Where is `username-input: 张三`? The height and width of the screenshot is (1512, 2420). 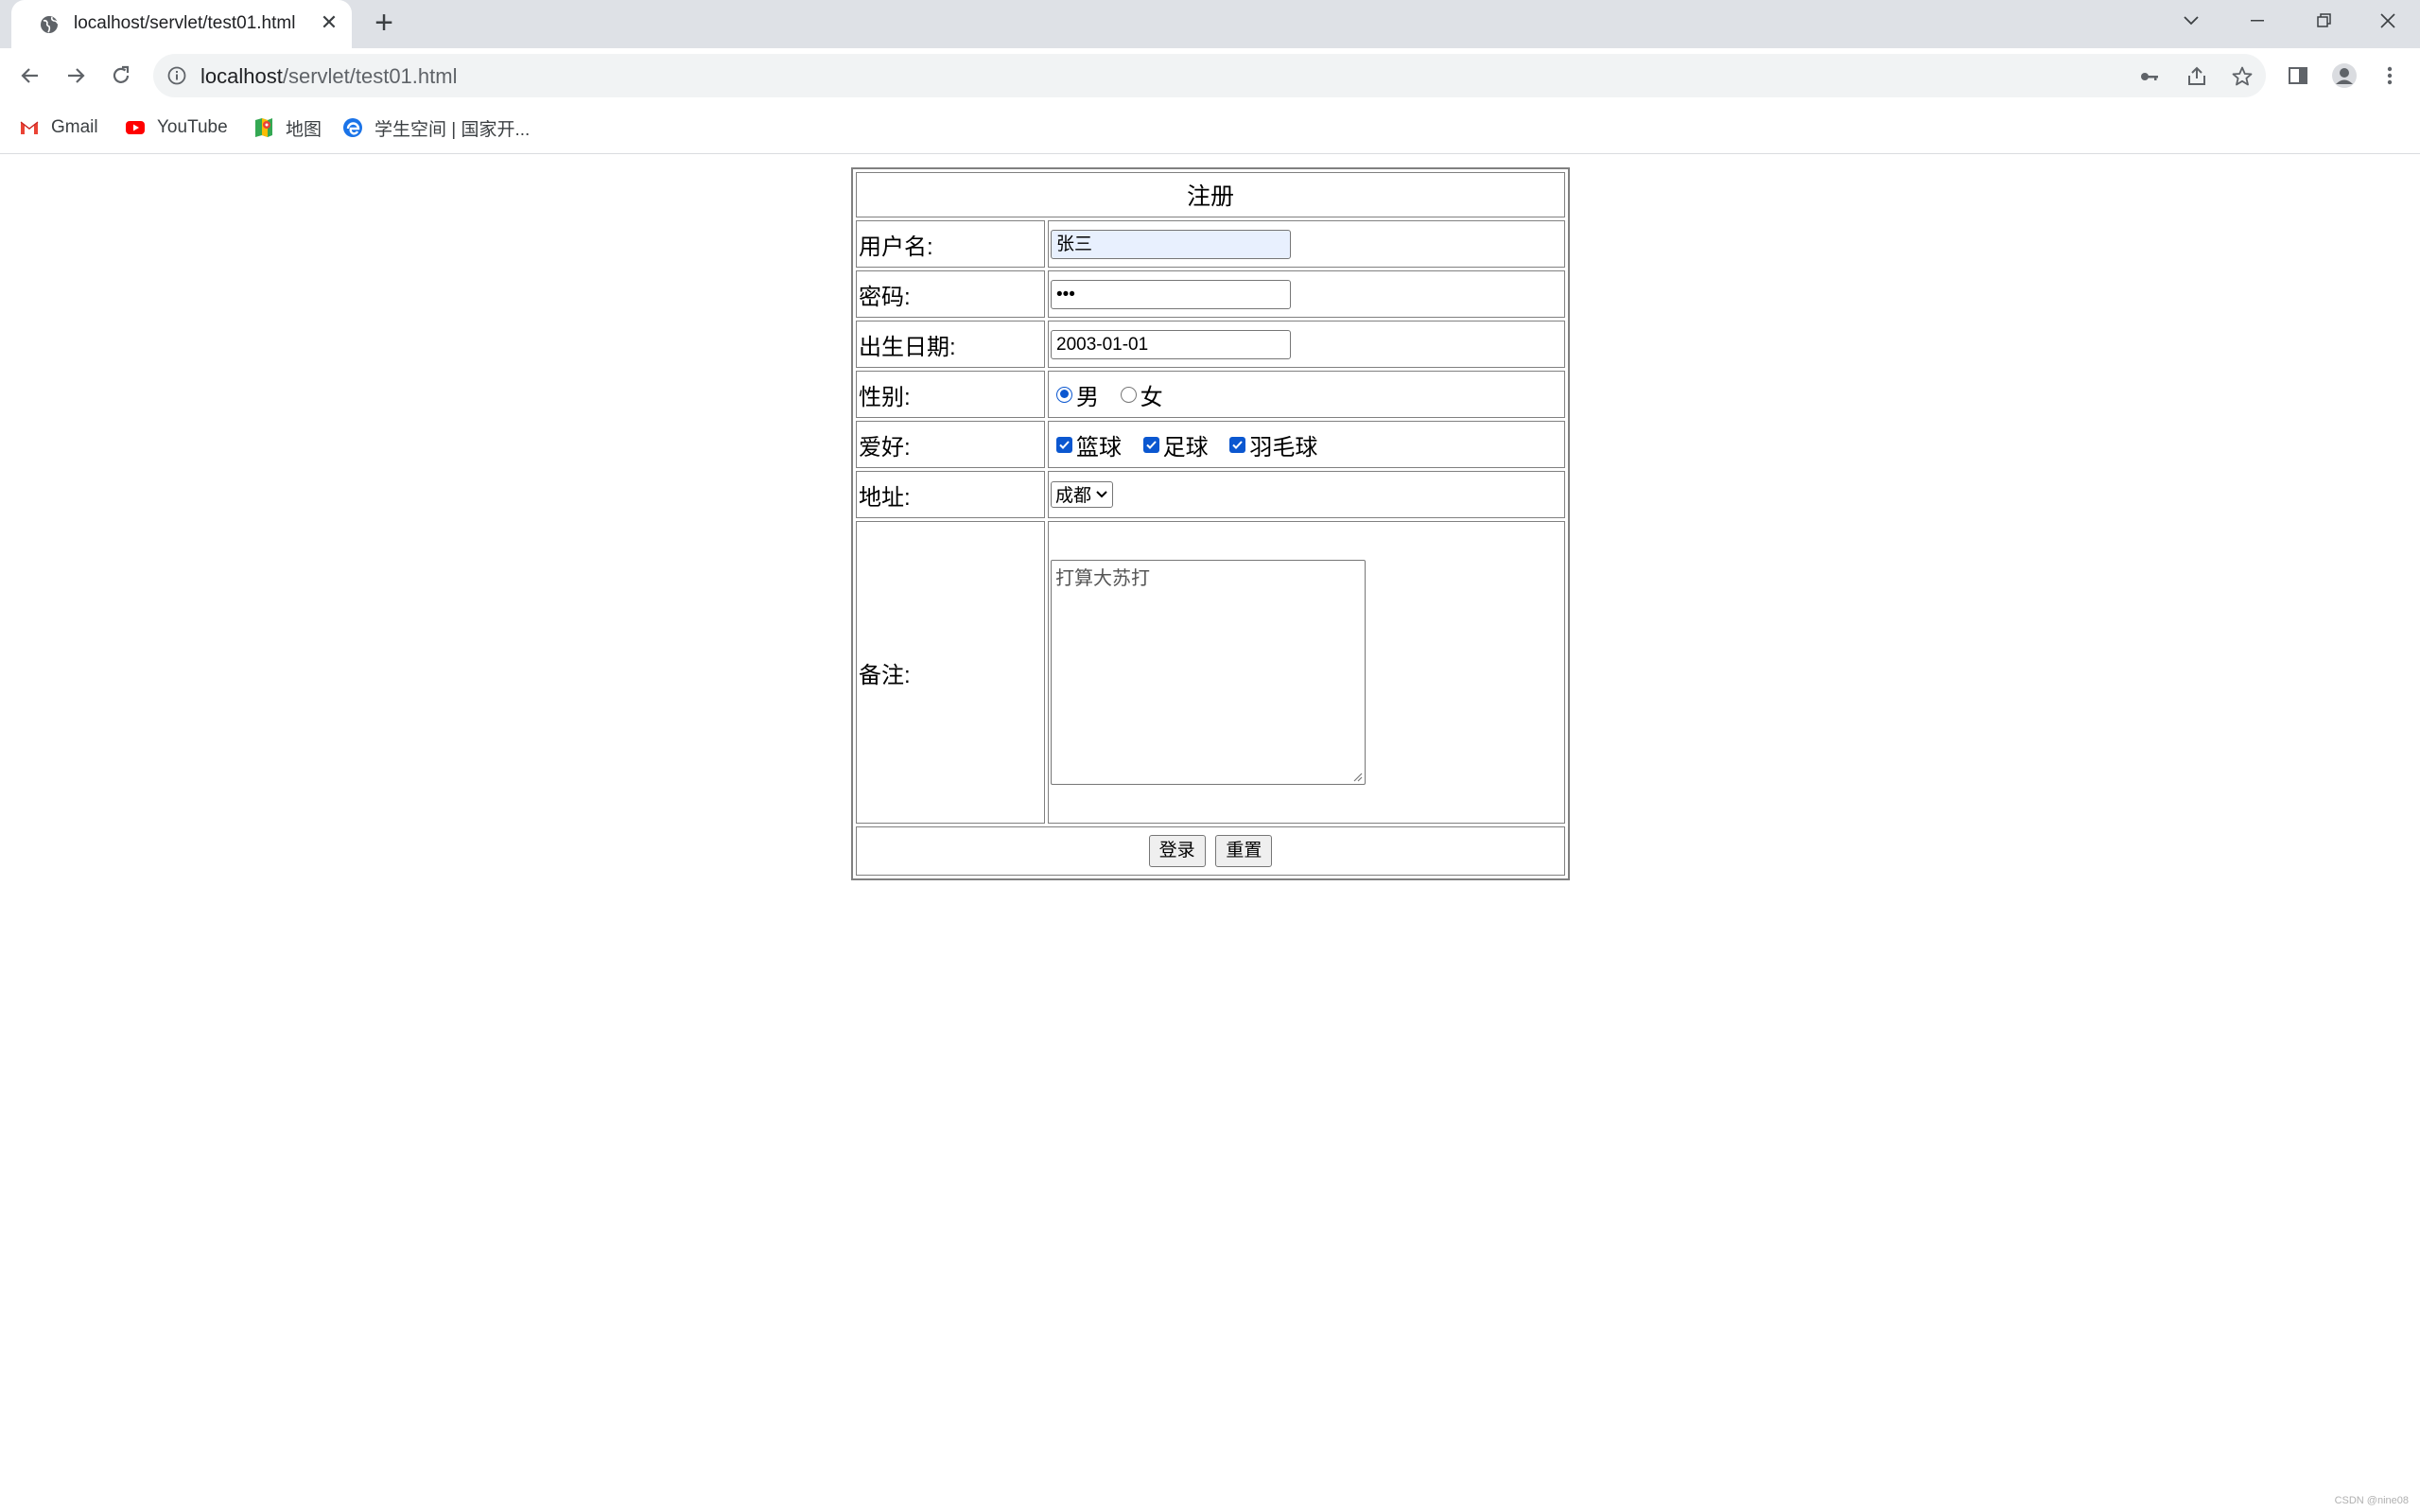
username-input: 张三 is located at coordinates (1171, 244).